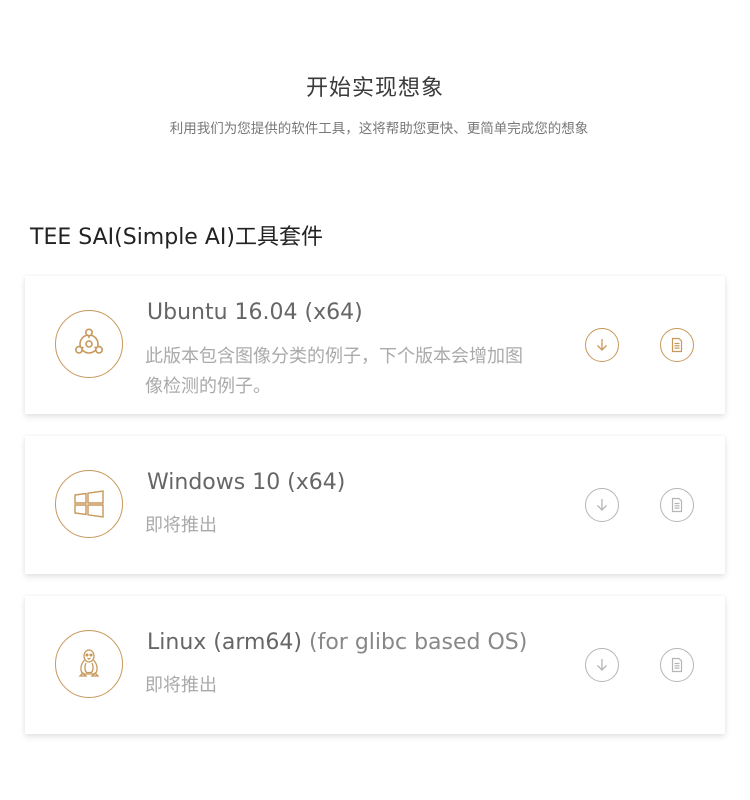 The width and height of the screenshot is (750, 800). What do you see at coordinates (89, 504) in the screenshot?
I see `windows-icon` at bounding box center [89, 504].